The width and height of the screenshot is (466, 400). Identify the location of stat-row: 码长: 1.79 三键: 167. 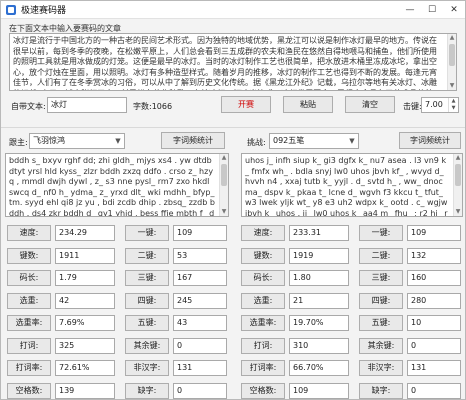
(117, 278).